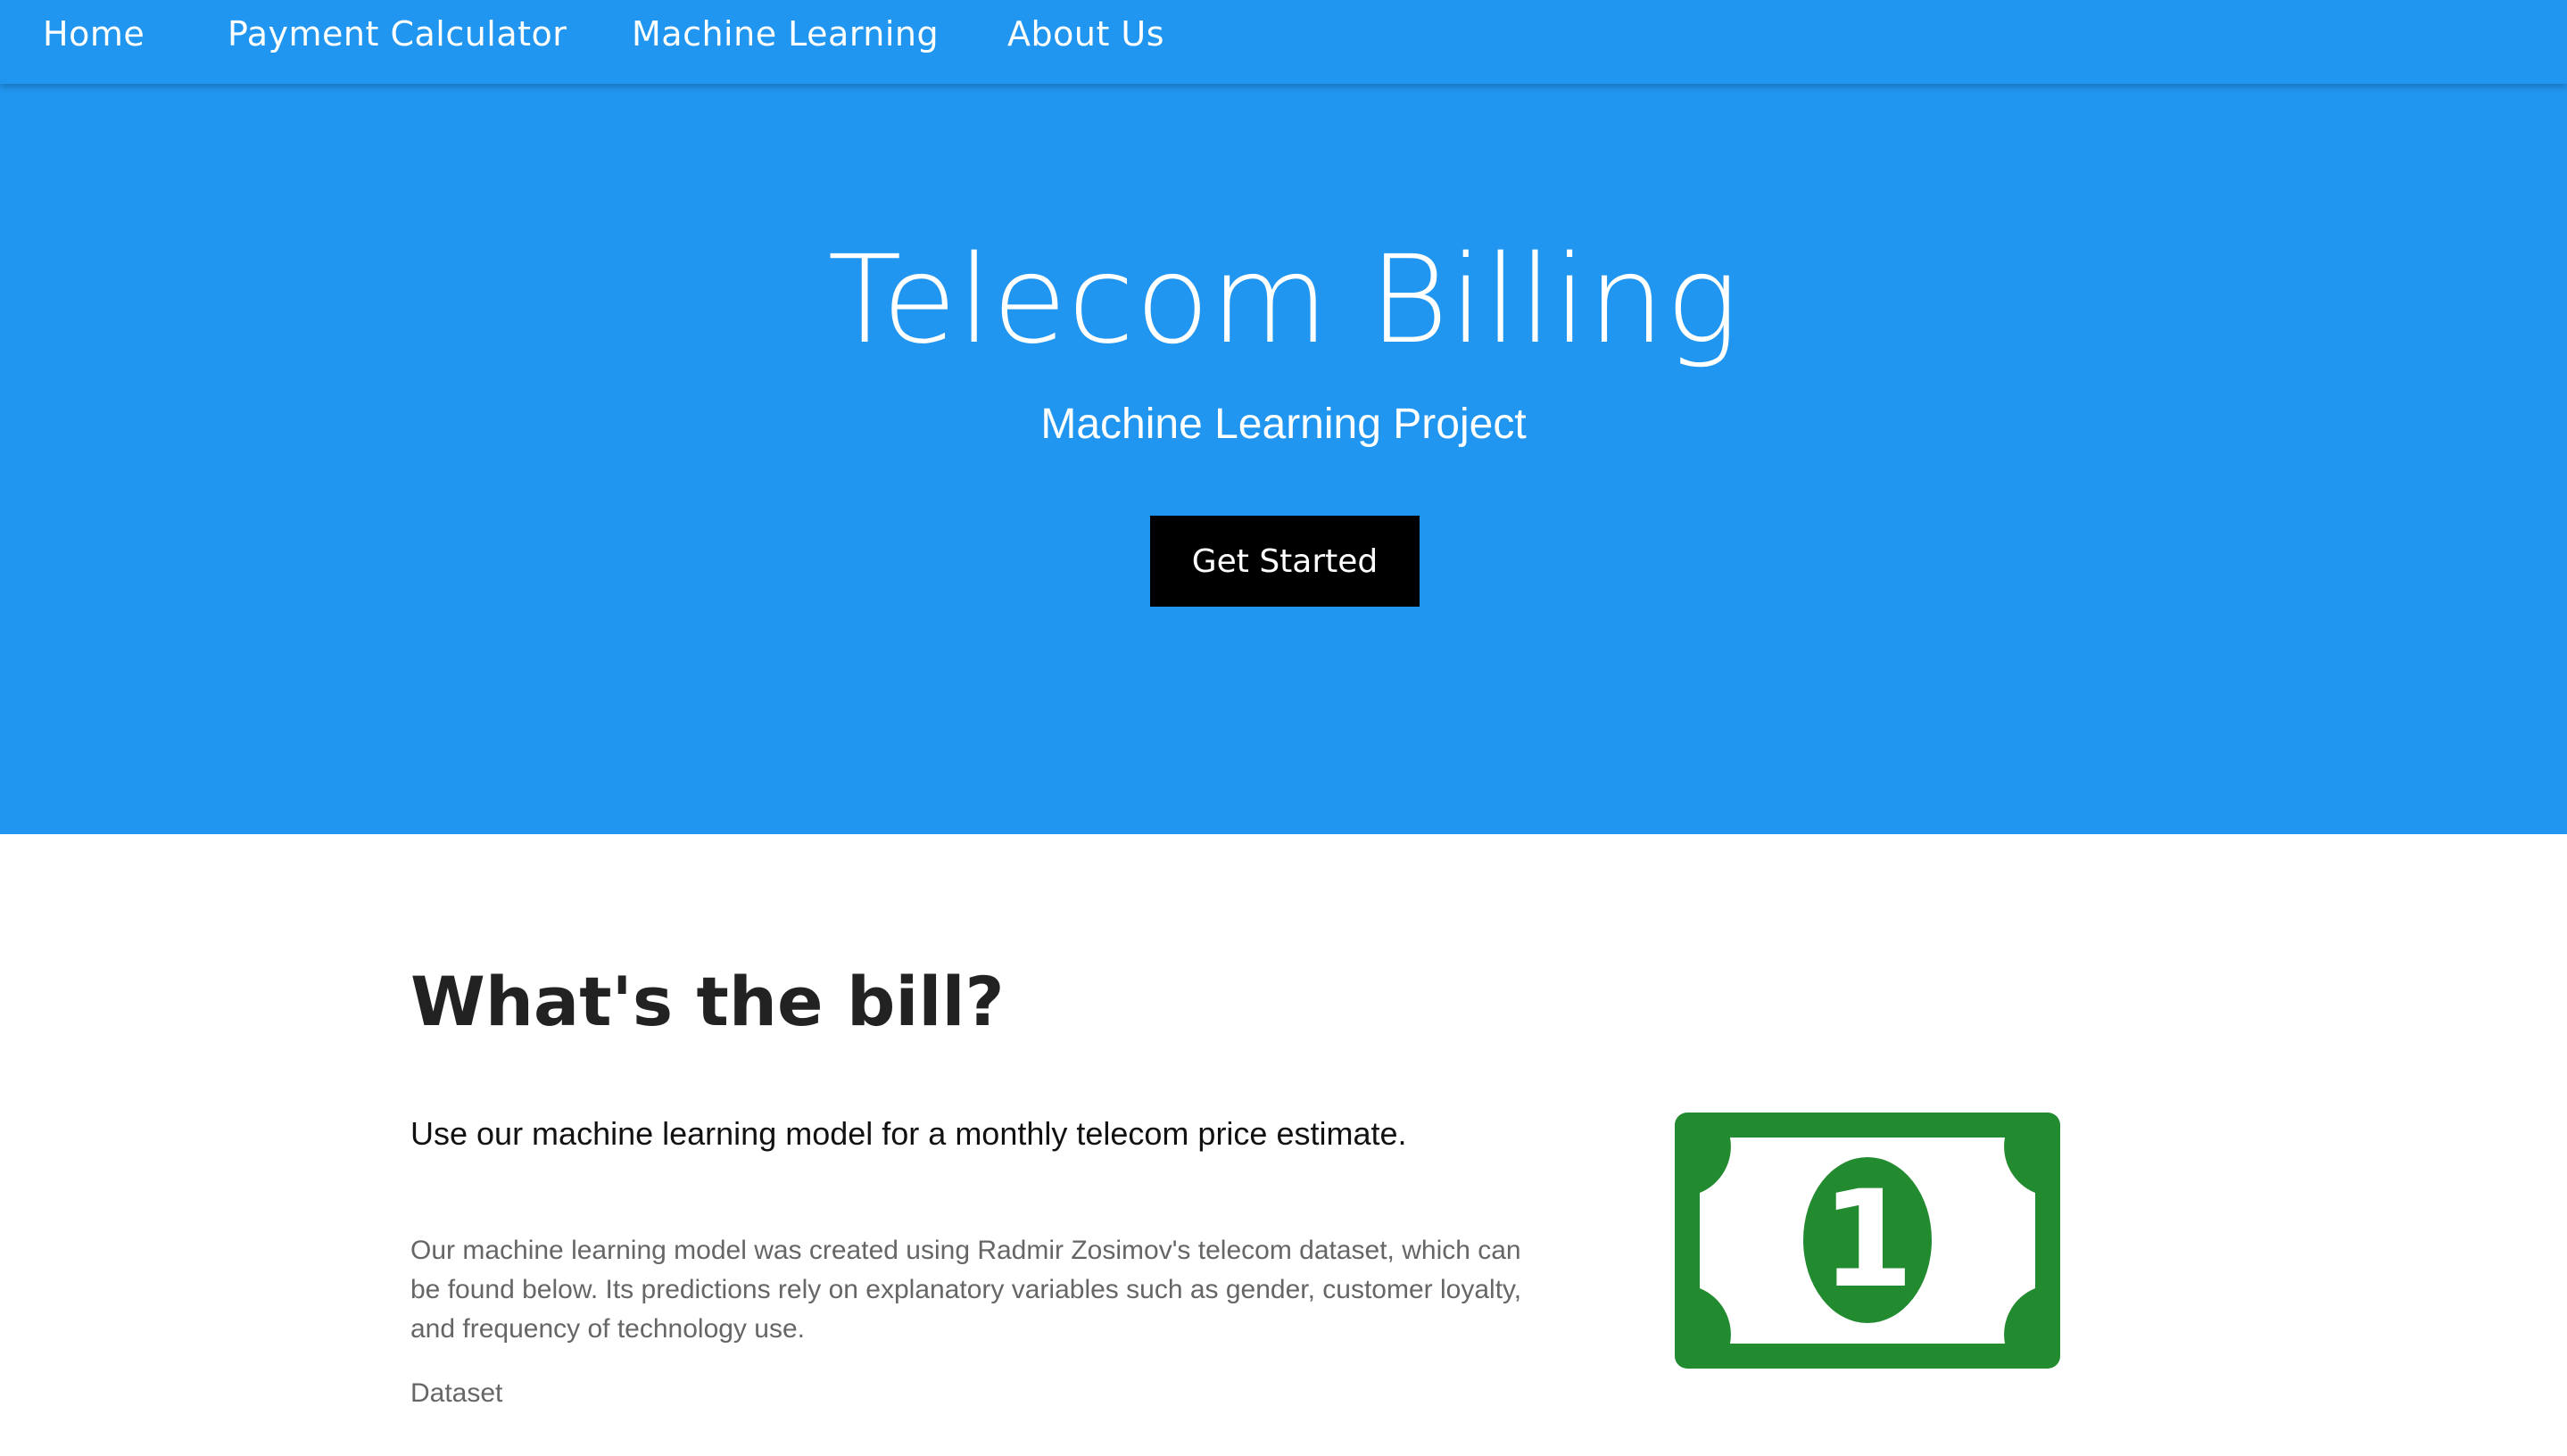 Image resolution: width=2567 pixels, height=1456 pixels. Describe the element at coordinates (94, 34) in the screenshot. I see `nav-home: Home` at that location.